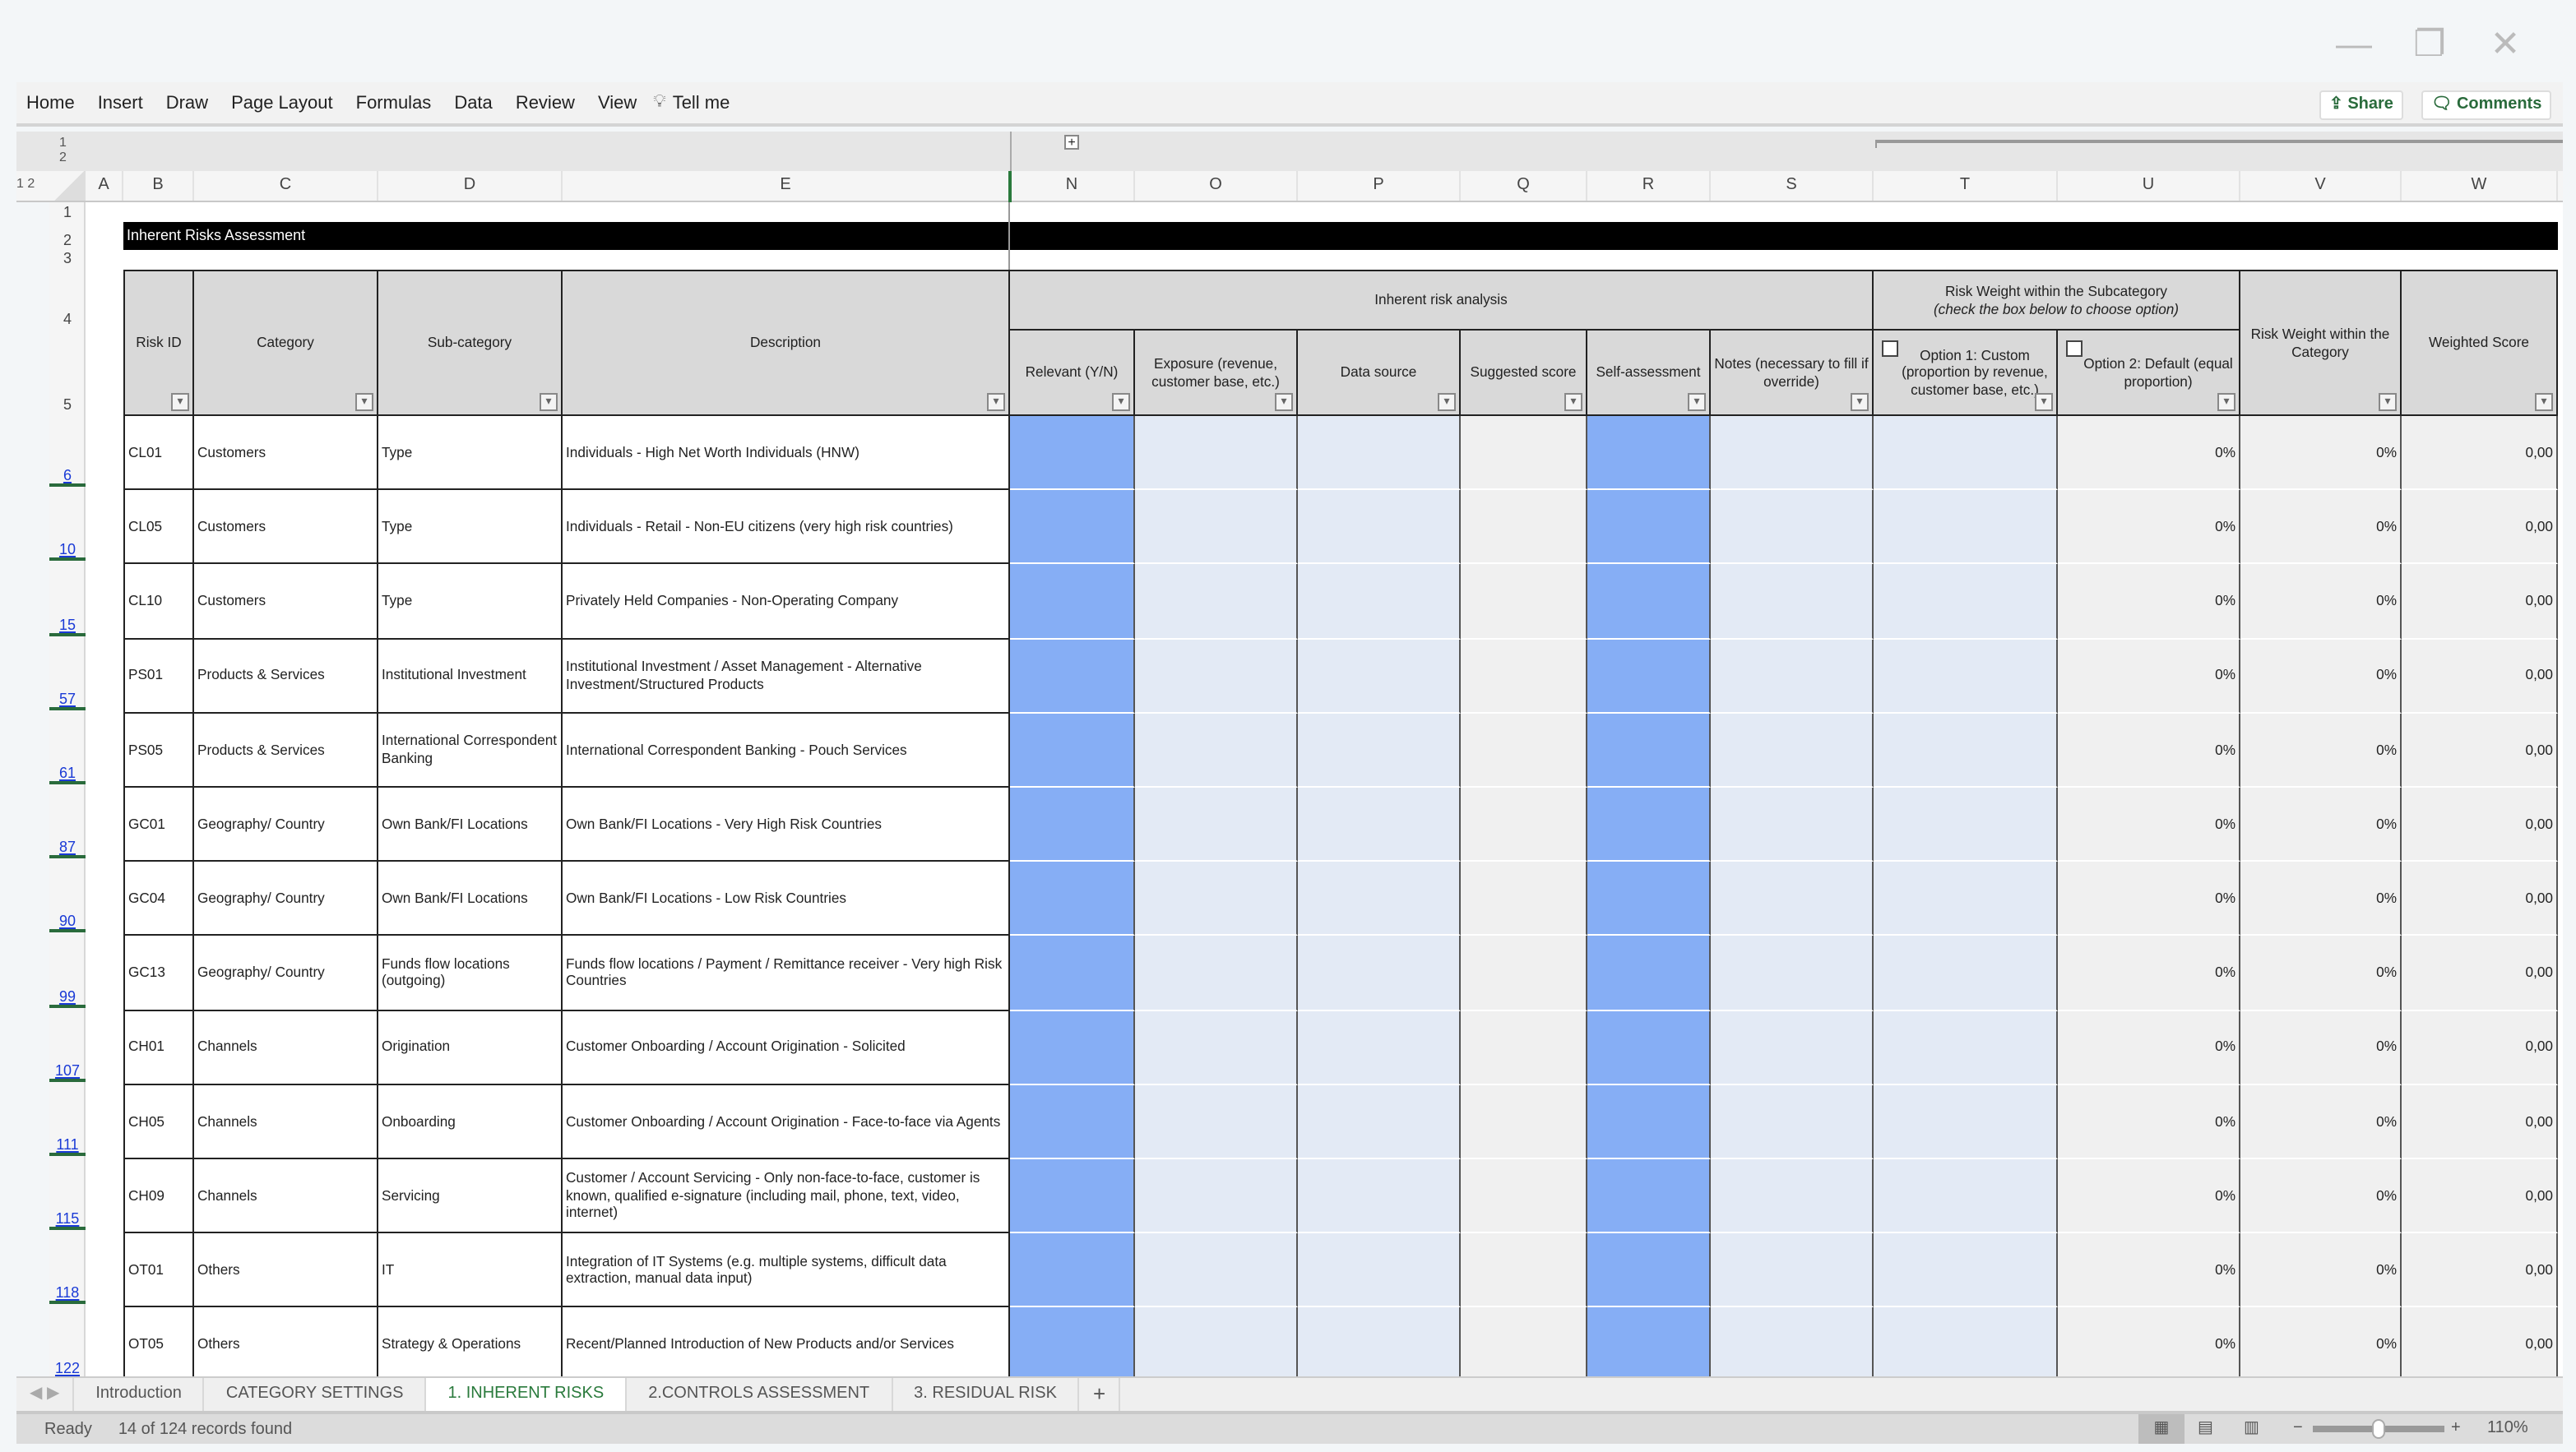 The width and height of the screenshot is (2576, 1452). Describe the element at coordinates (1447, 402) in the screenshot. I see `header-data-source-filter-dropdown: ▾` at that location.